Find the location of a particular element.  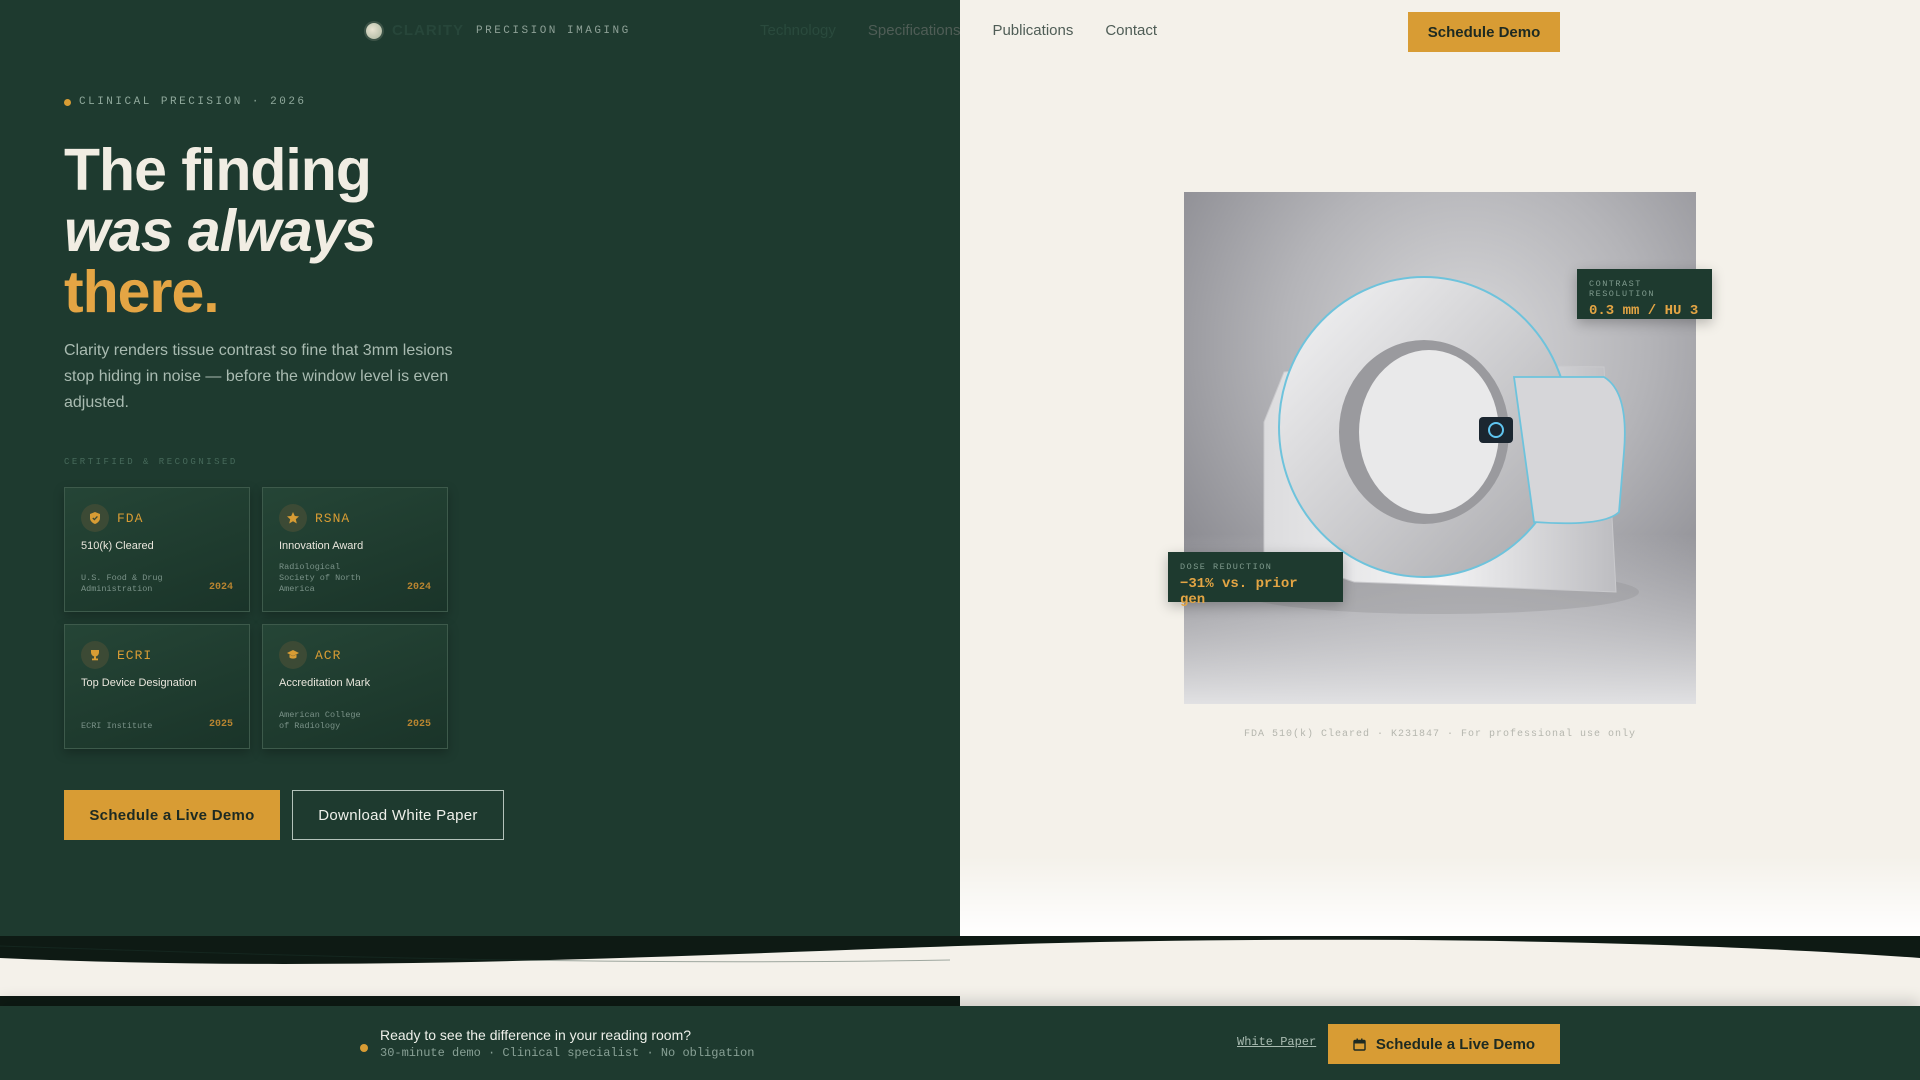

card-abbr: FDA is located at coordinates (130, 518).